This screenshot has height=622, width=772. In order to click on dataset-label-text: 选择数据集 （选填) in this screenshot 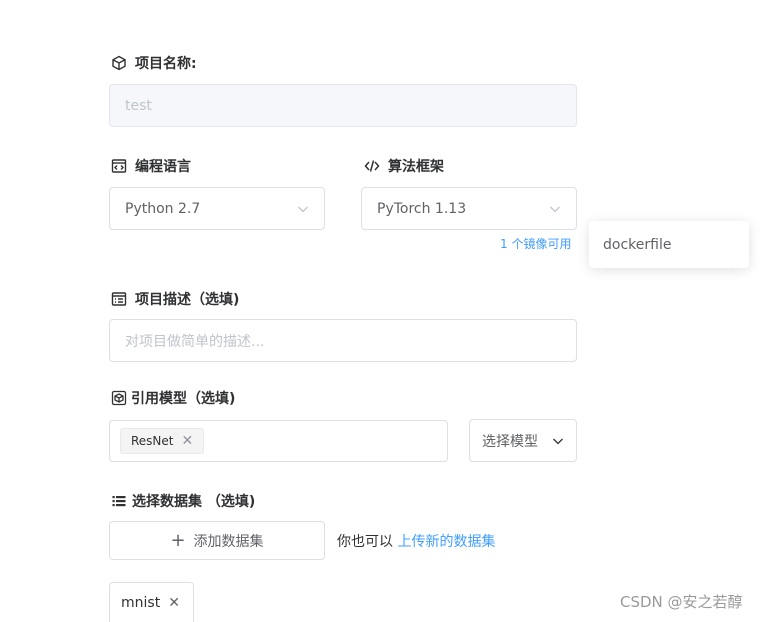, I will do `click(194, 502)`.